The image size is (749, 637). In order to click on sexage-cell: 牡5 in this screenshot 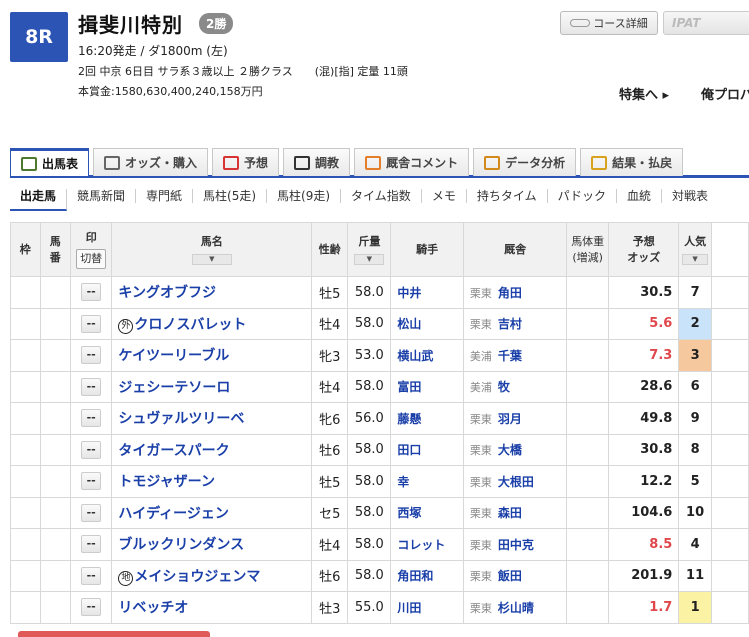, I will do `click(330, 481)`.